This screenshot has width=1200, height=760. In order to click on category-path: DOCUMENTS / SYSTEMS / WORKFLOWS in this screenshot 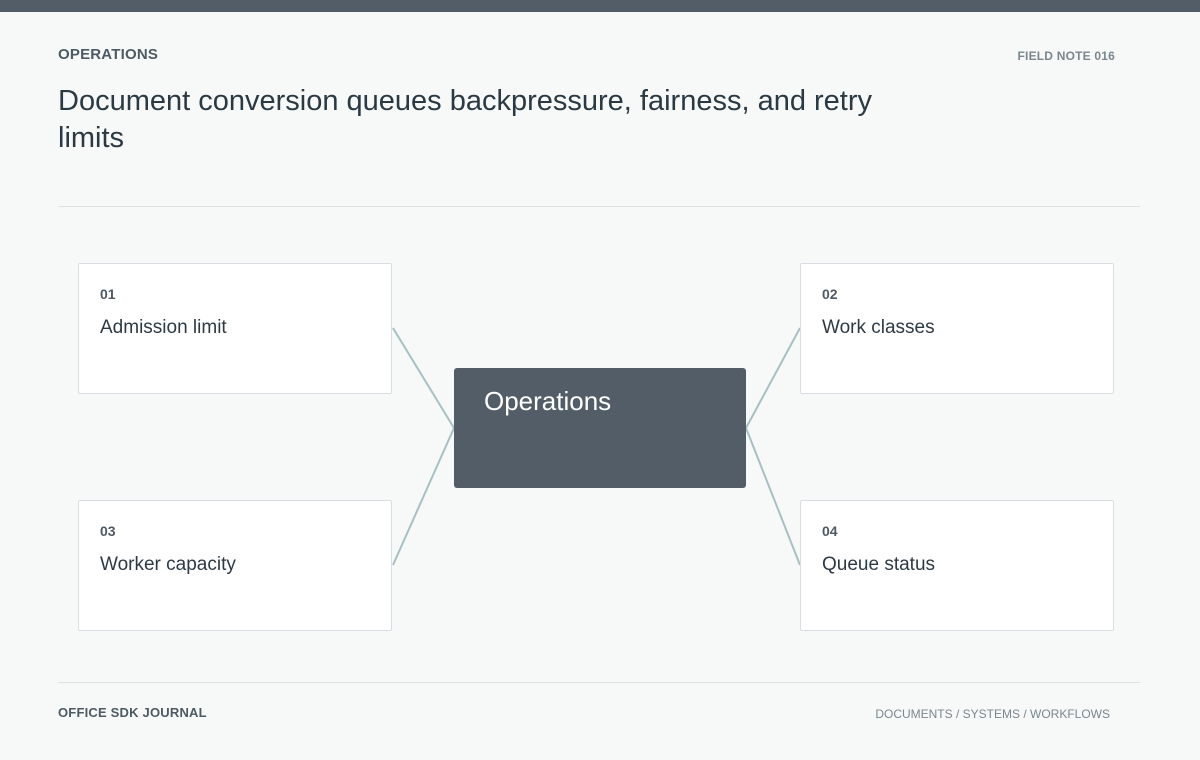, I will do `click(992, 714)`.